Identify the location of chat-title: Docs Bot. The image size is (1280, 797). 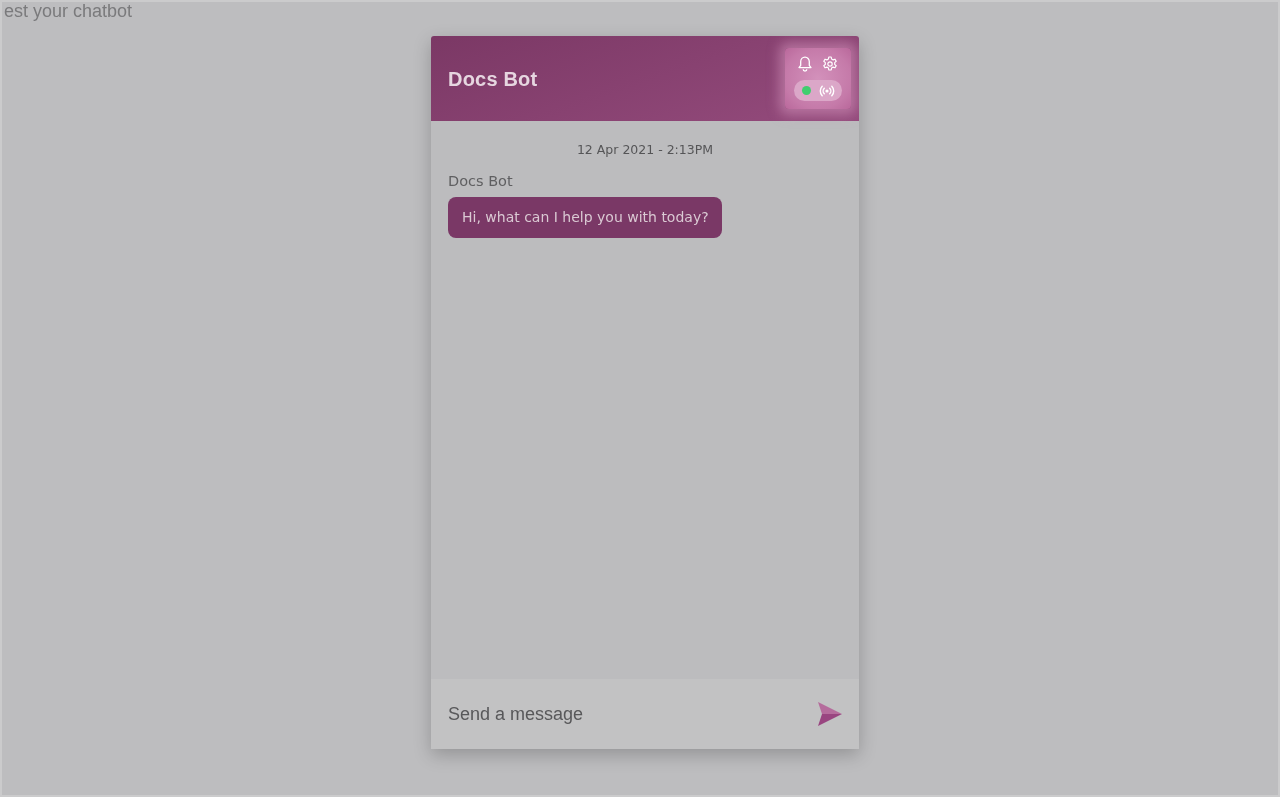
(493, 79).